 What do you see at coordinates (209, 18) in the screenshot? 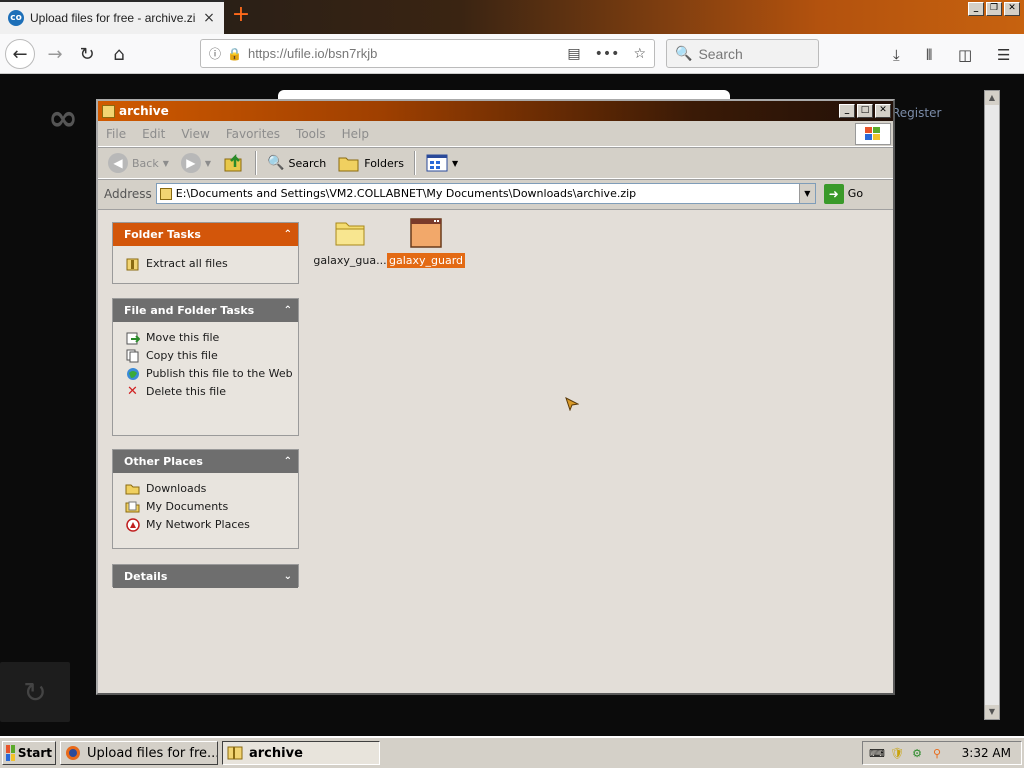
I see `tab-close-icon: ×` at bounding box center [209, 18].